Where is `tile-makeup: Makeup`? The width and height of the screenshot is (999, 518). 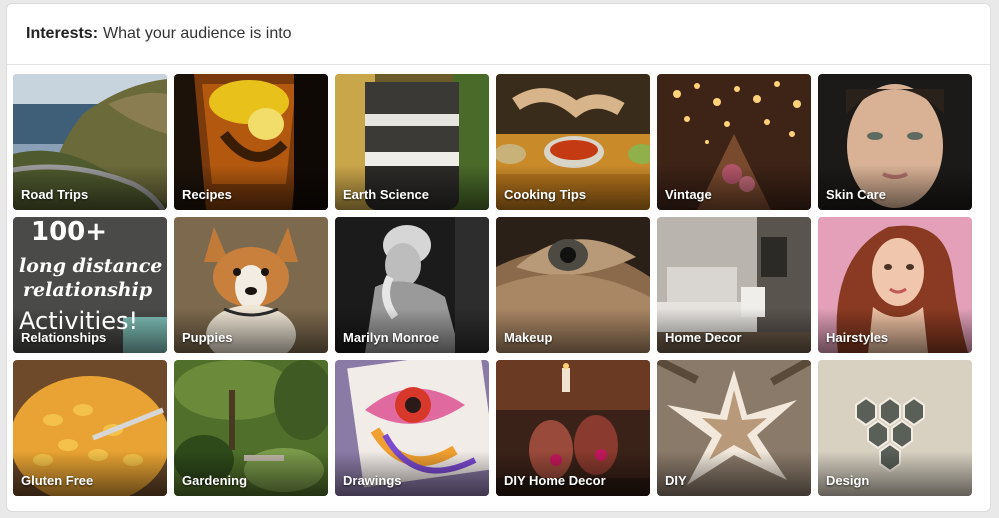
tile-makeup: Makeup is located at coordinates (573, 285).